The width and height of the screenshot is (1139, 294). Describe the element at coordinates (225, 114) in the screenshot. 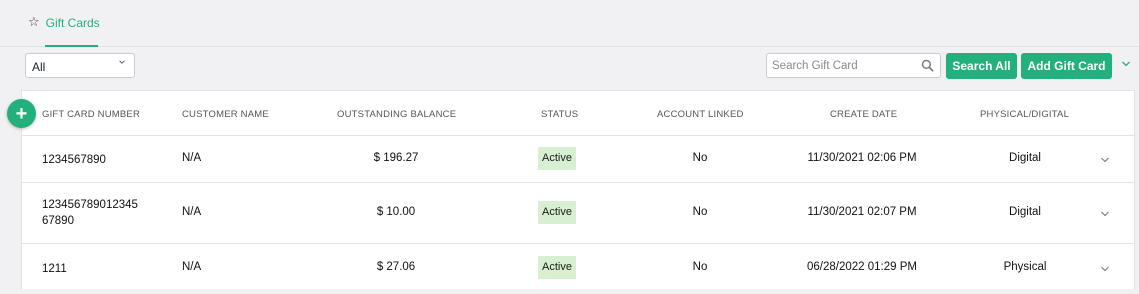

I see `header-customer-name: CUSTOMER NAME` at that location.